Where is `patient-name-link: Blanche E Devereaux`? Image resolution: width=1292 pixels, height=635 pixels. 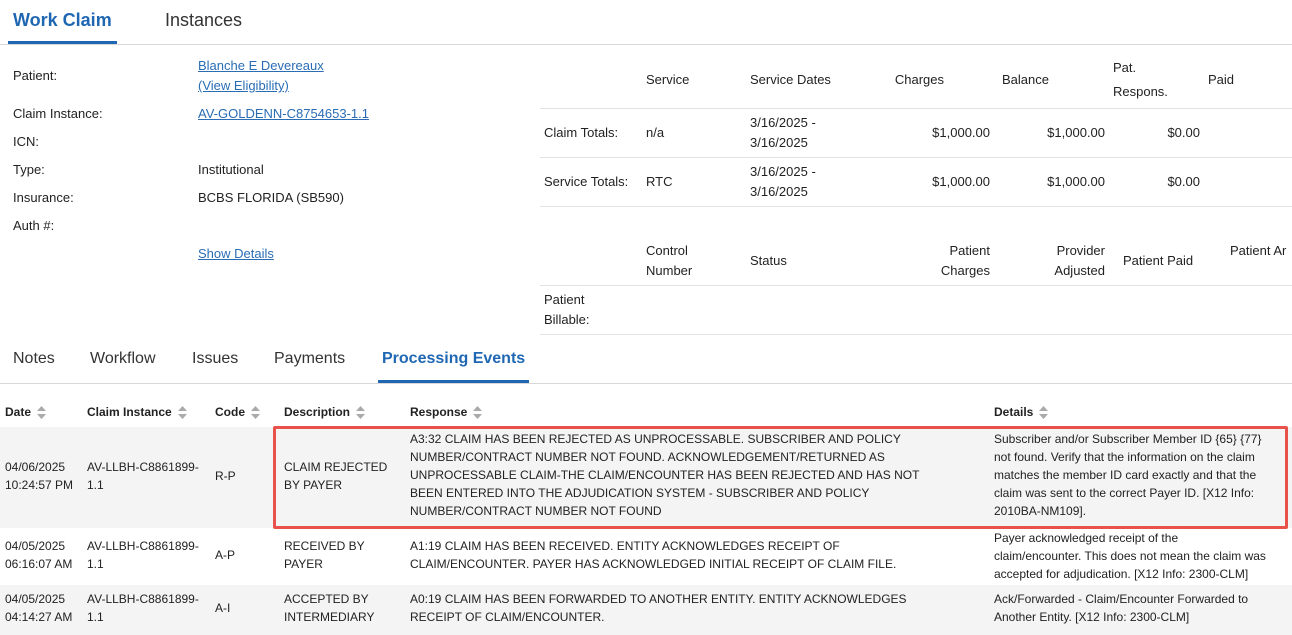 patient-name-link: Blanche E Devereaux is located at coordinates (261, 65).